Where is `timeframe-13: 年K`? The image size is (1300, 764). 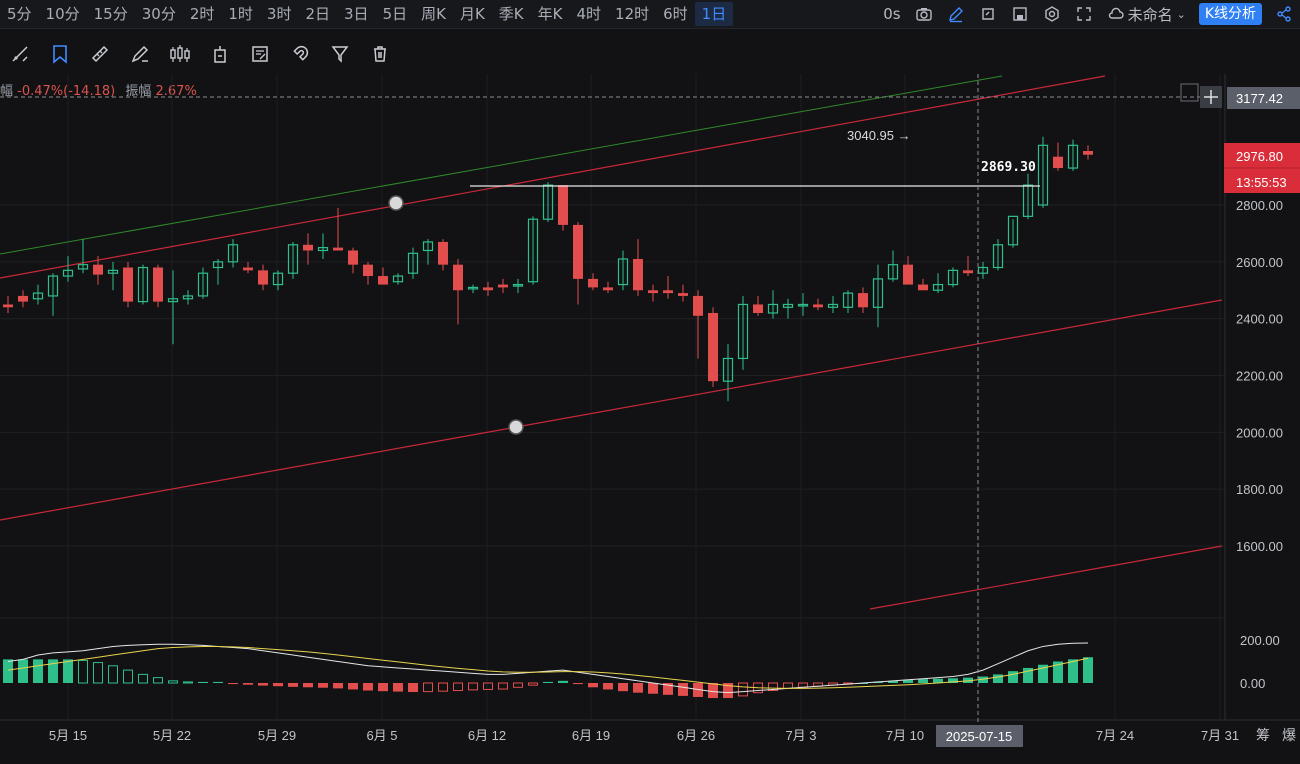 timeframe-13: 年K is located at coordinates (550, 14).